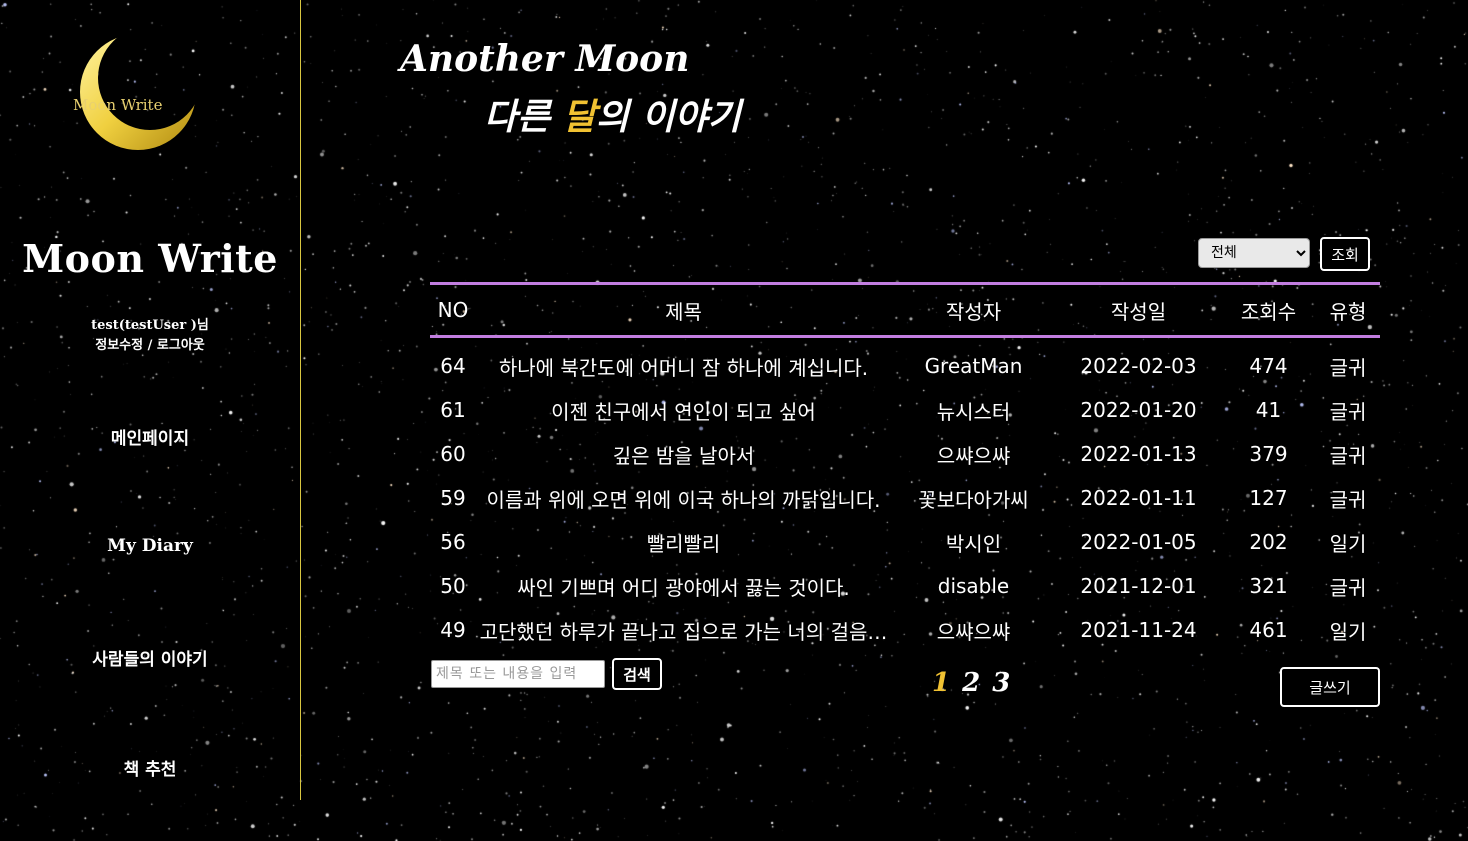  Describe the element at coordinates (1268, 586) in the screenshot. I see `cell-views: 321` at that location.